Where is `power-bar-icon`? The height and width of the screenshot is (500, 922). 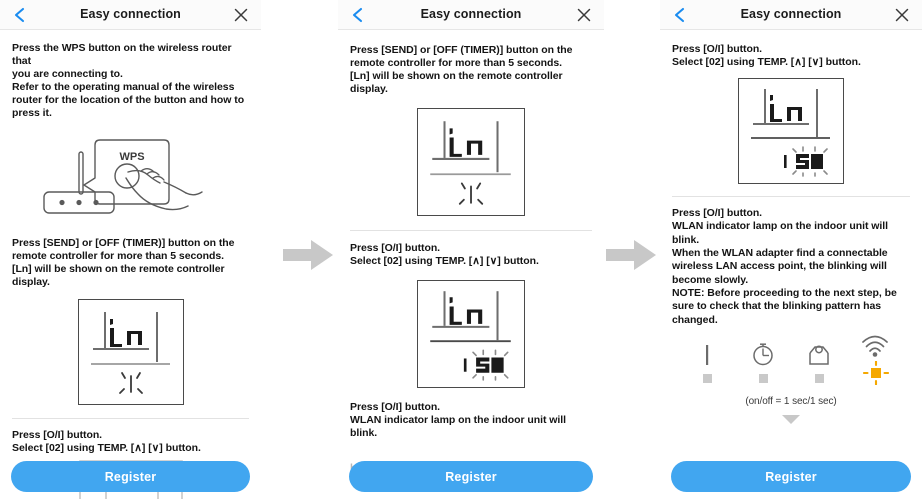 power-bar-icon is located at coordinates (707, 354).